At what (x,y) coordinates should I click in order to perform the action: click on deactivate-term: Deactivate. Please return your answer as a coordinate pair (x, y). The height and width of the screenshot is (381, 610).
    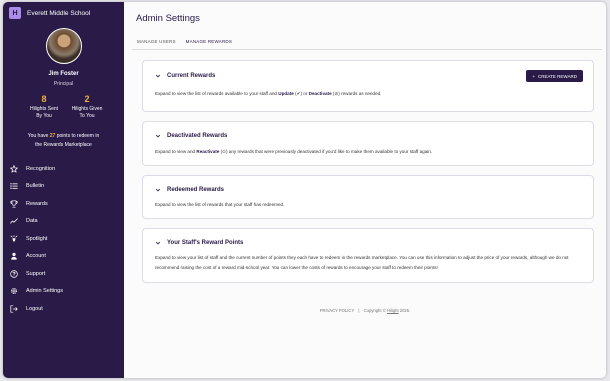
    Looking at the image, I should click on (320, 93).